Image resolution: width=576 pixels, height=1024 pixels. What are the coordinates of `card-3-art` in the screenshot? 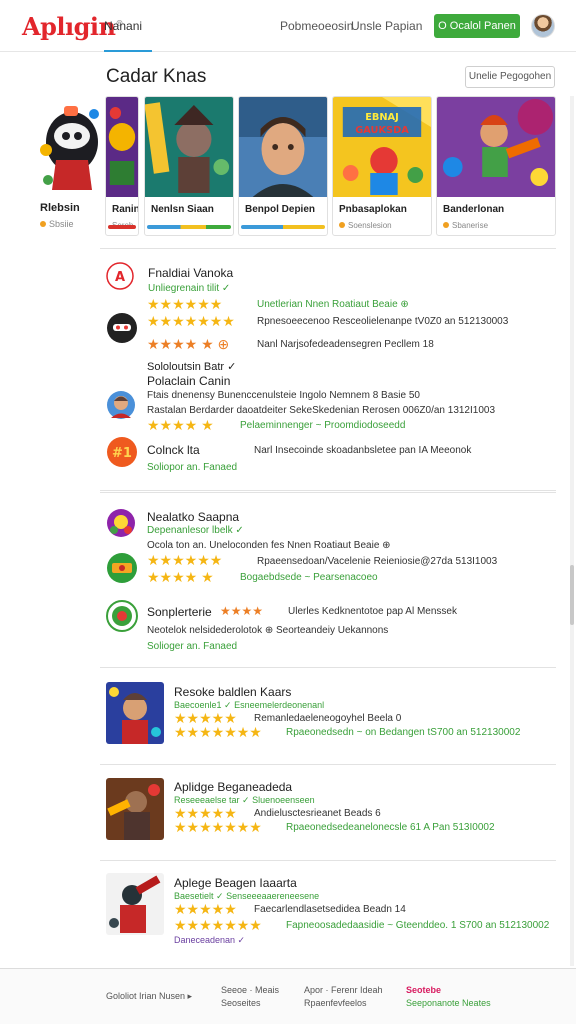 It's located at (283, 147).